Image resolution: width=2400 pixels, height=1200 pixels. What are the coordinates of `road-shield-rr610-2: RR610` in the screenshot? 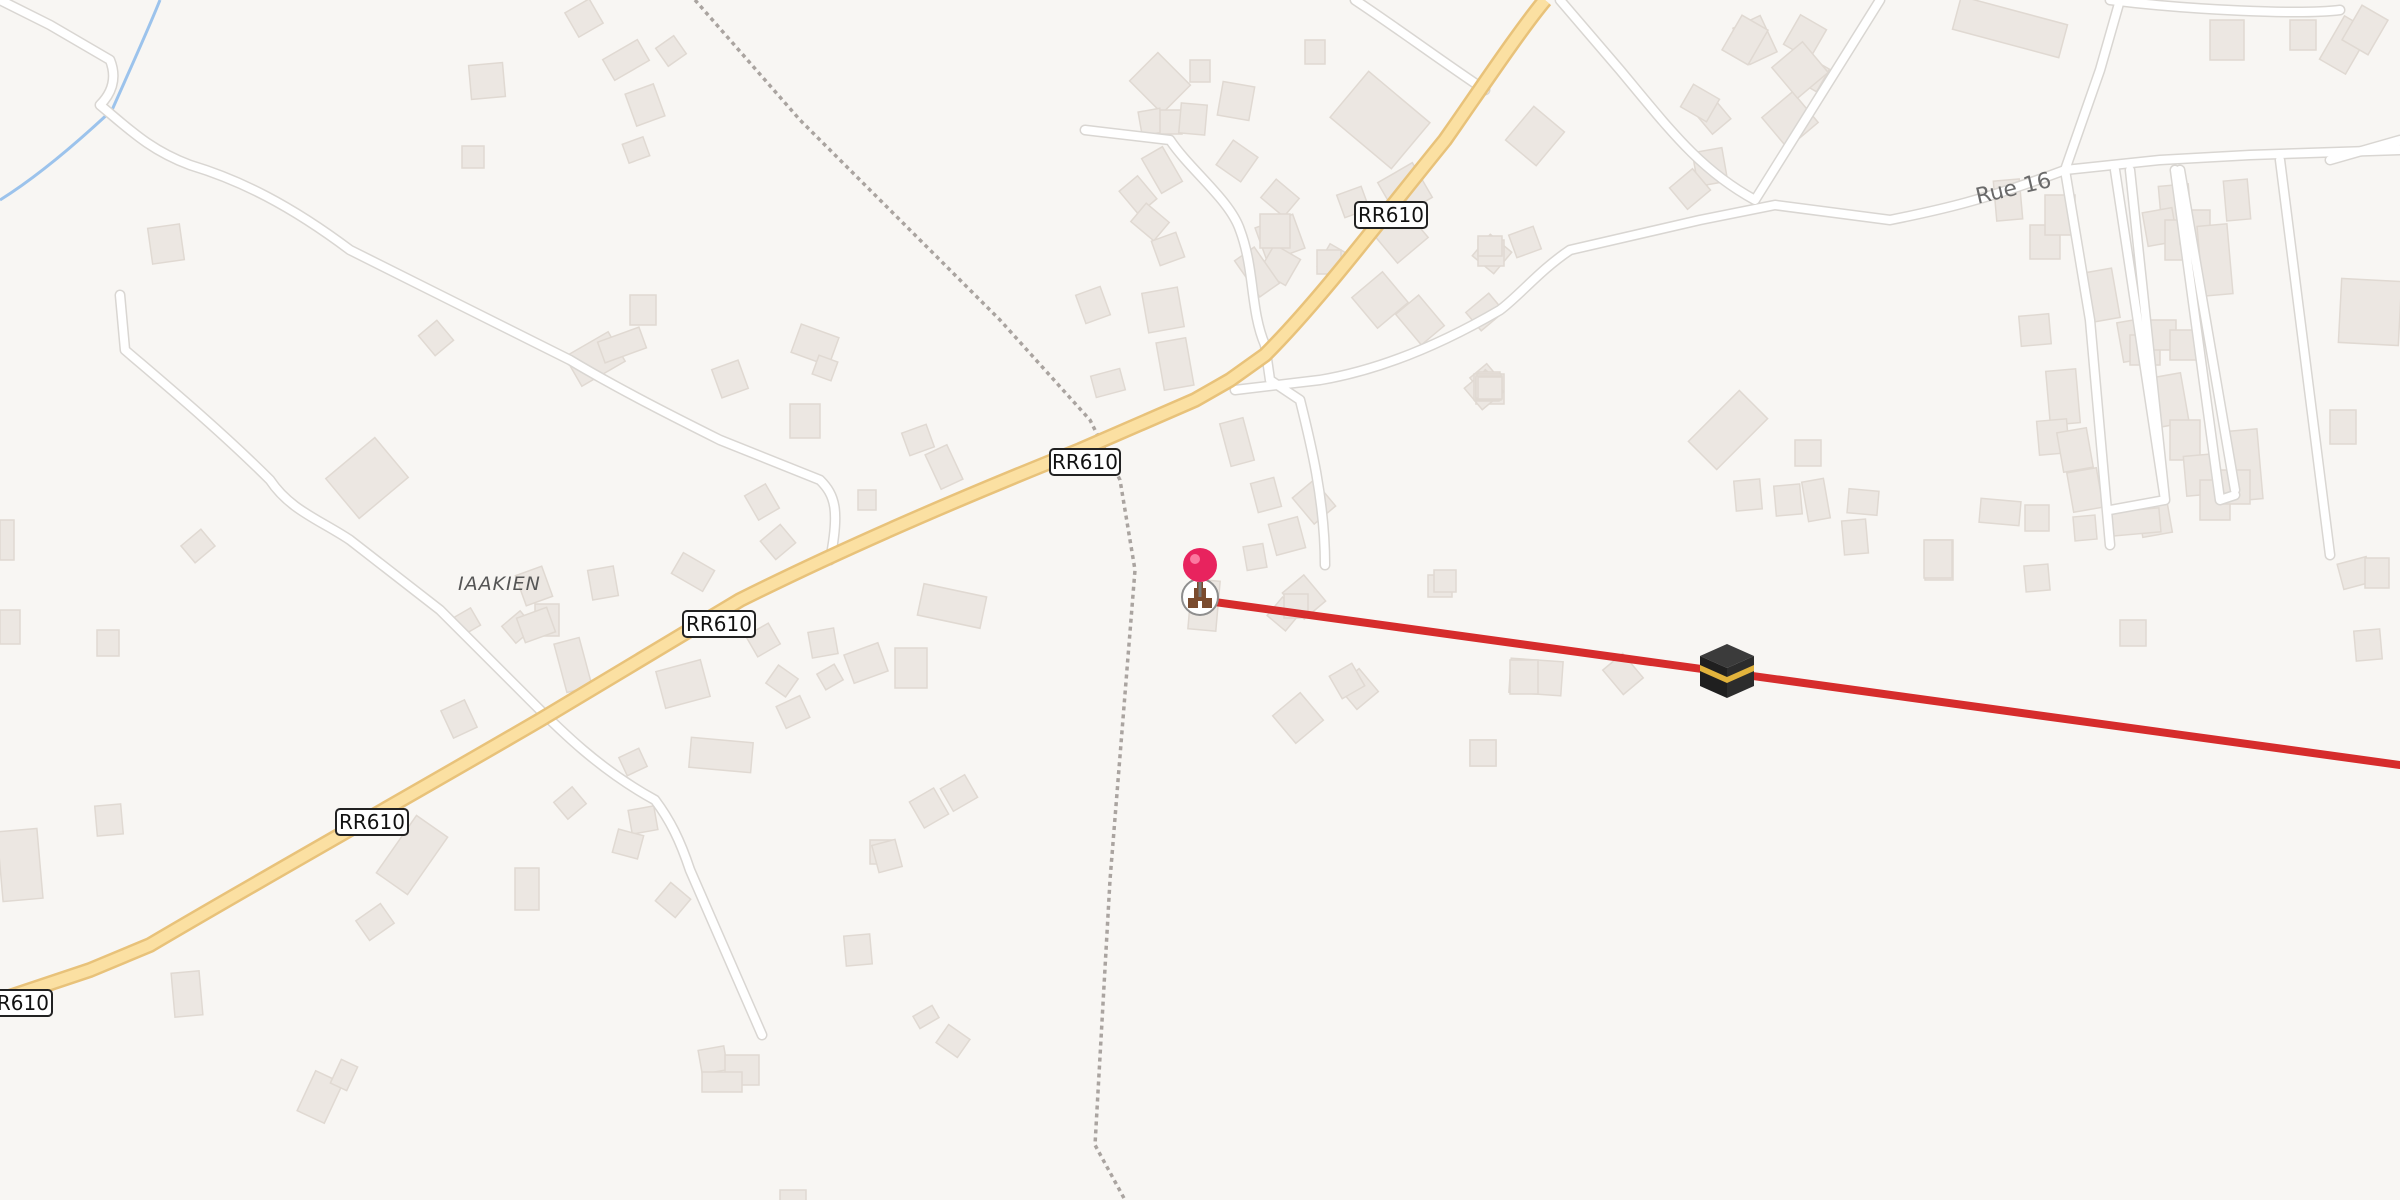 It's located at (1085, 462).